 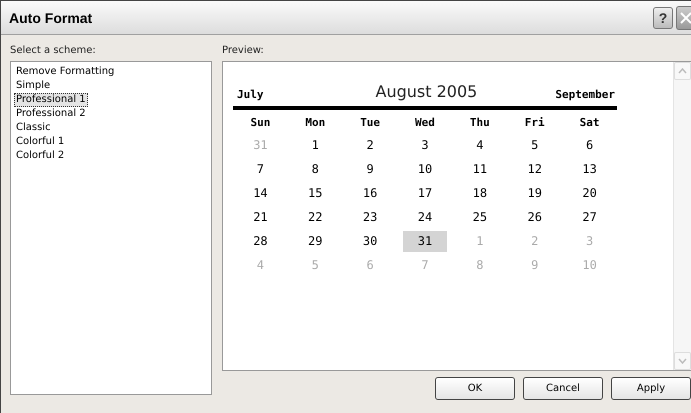 I want to click on scroll-up-icon, so click(x=682, y=71).